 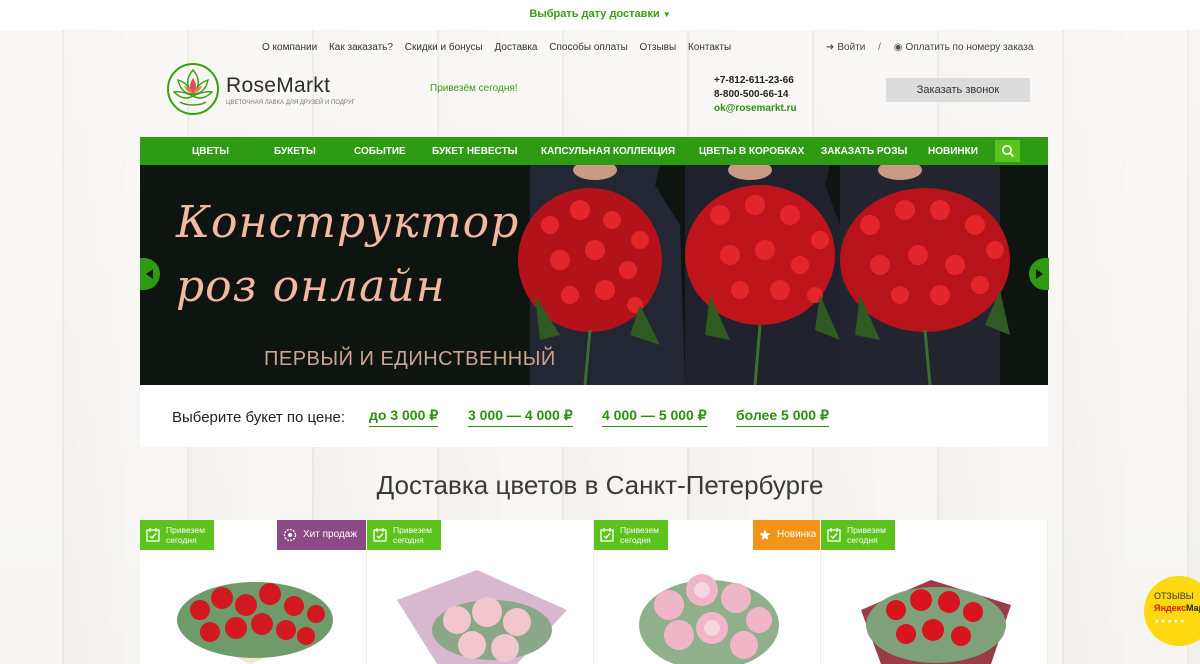 What do you see at coordinates (516, 47) in the screenshot?
I see `topnav-delivery: Доставка` at bounding box center [516, 47].